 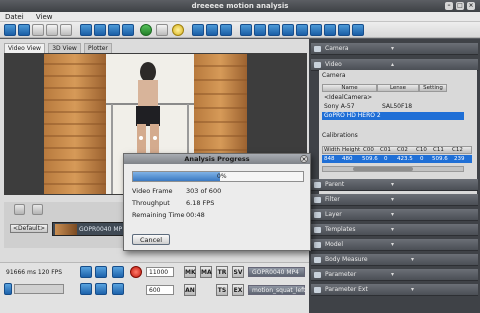 I want to click on marker-select: motion_squat_left, so click(x=277, y=290).